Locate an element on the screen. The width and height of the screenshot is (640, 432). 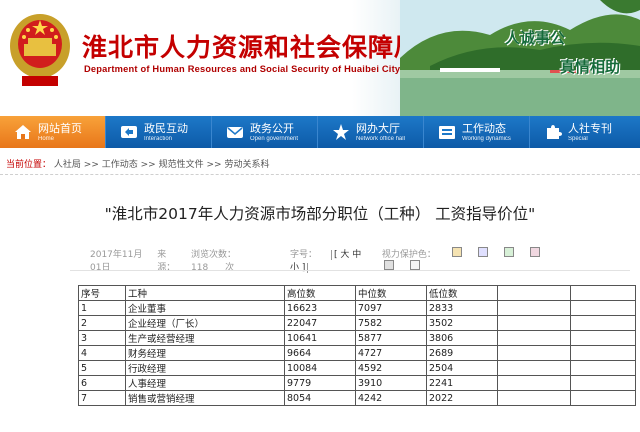
table-row: 4 财务经理 9664 4727 2689 is located at coordinates (357, 353).